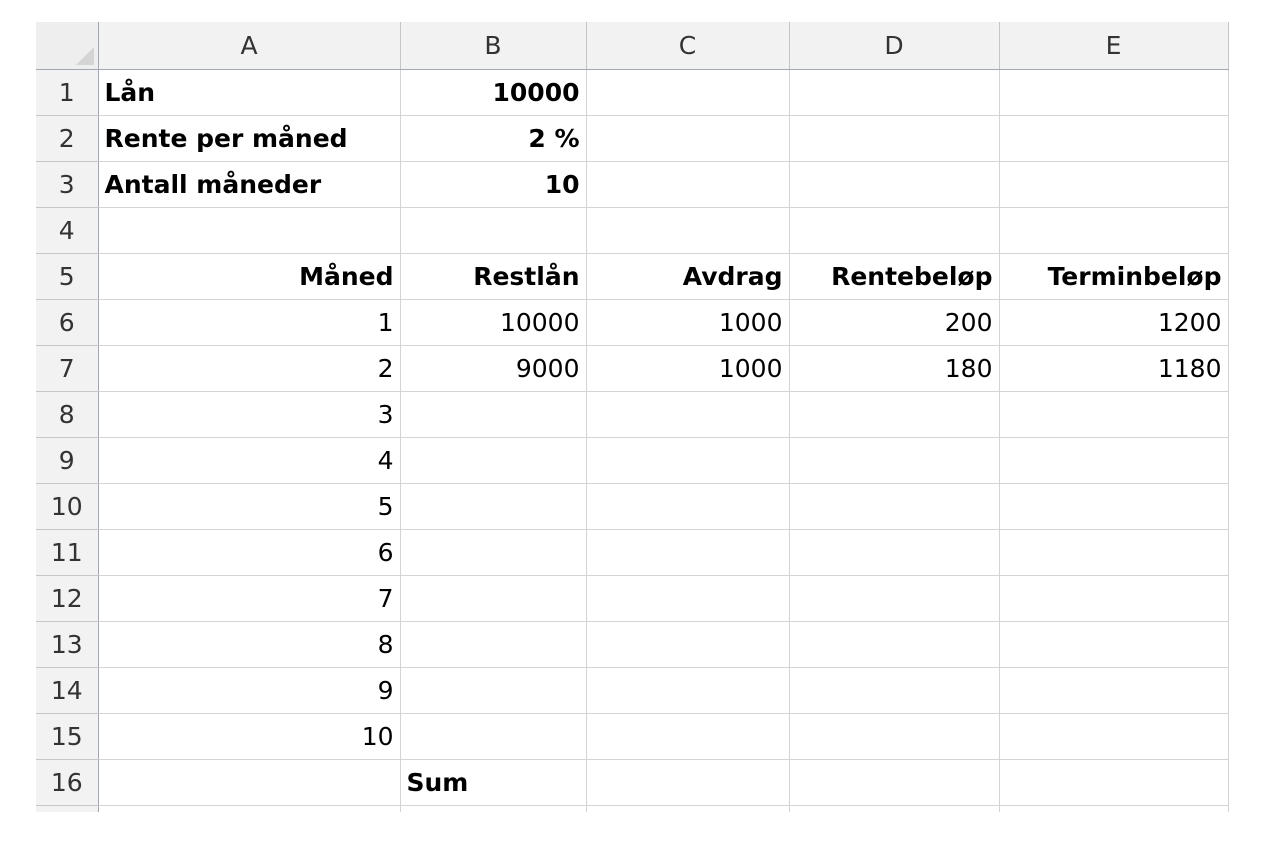 Image resolution: width=1266 pixels, height=864 pixels. Describe the element at coordinates (249, 598) in the screenshot. I see `cell-a12: 7` at that location.